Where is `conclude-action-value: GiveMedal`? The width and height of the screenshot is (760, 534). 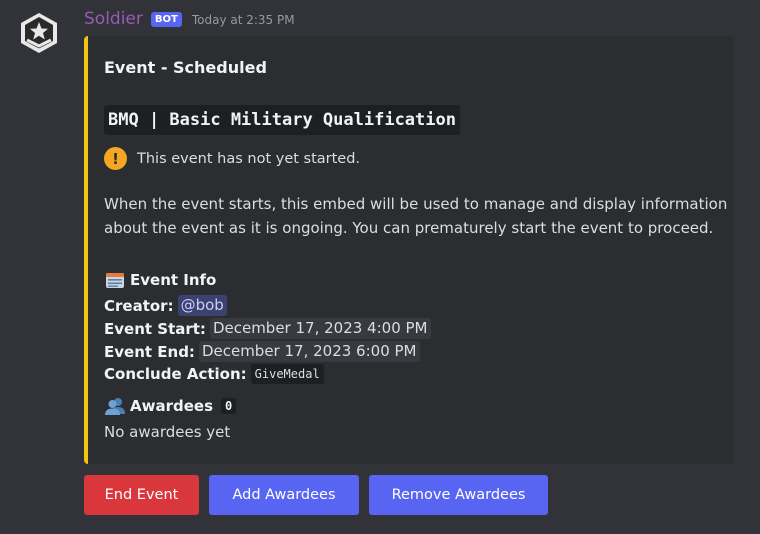 conclude-action-value: GiveMedal is located at coordinates (287, 374).